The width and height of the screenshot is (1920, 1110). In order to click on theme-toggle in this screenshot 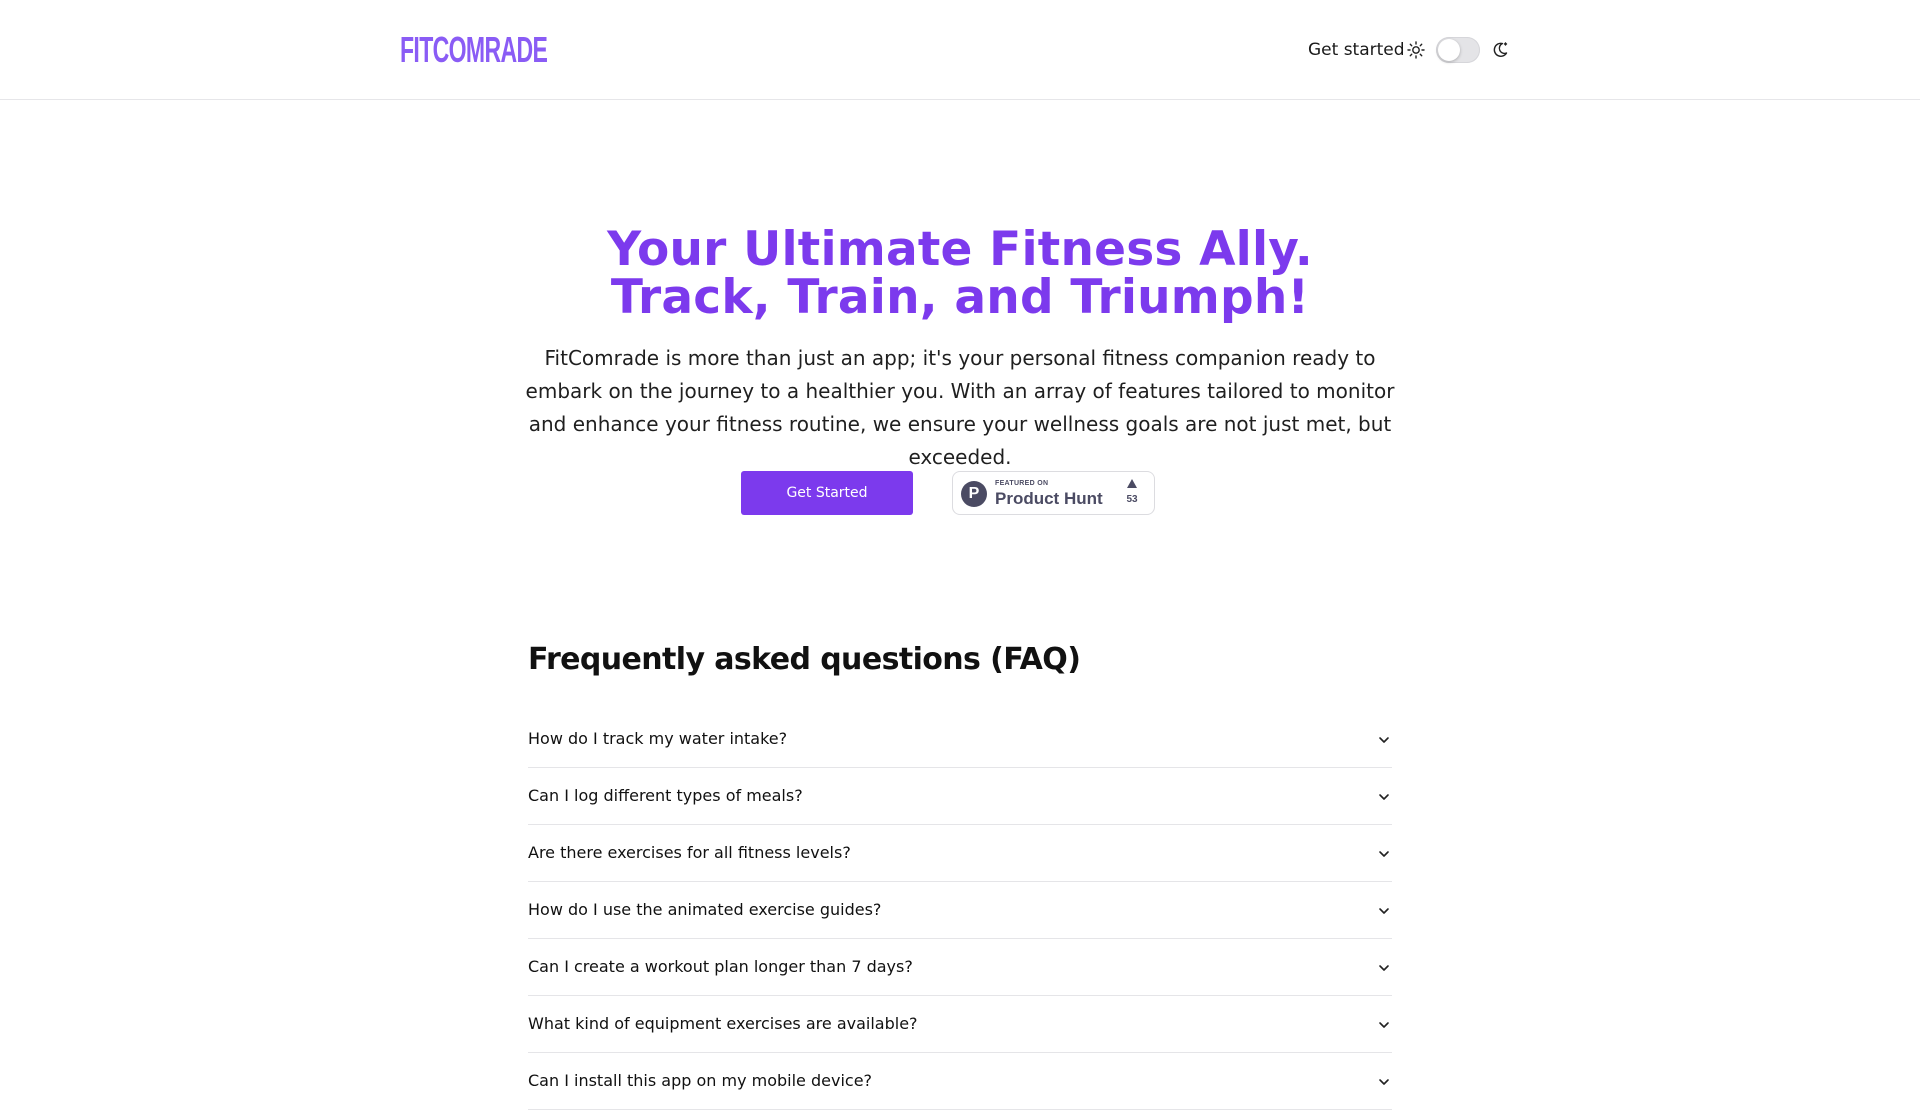, I will do `click(1458, 50)`.